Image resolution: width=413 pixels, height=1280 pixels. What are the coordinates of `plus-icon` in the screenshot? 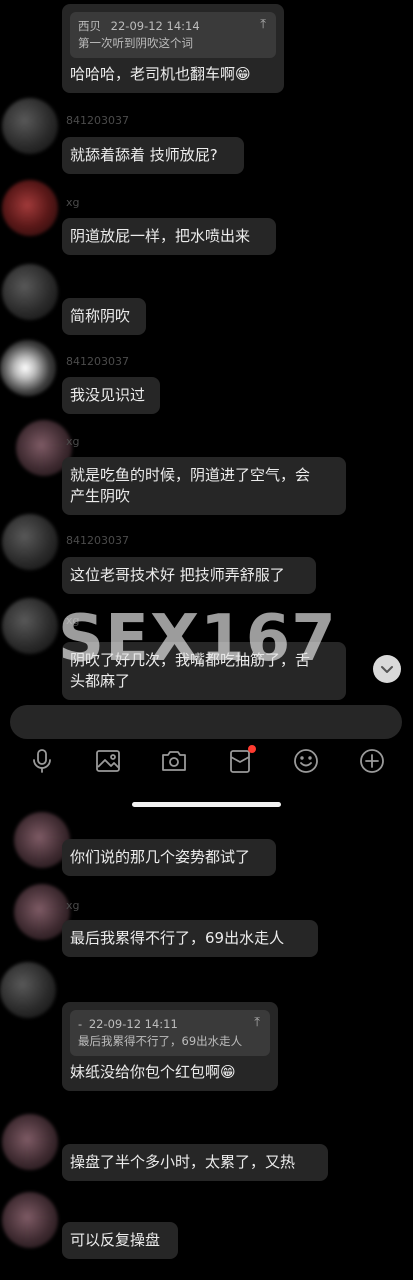 It's located at (372, 761).